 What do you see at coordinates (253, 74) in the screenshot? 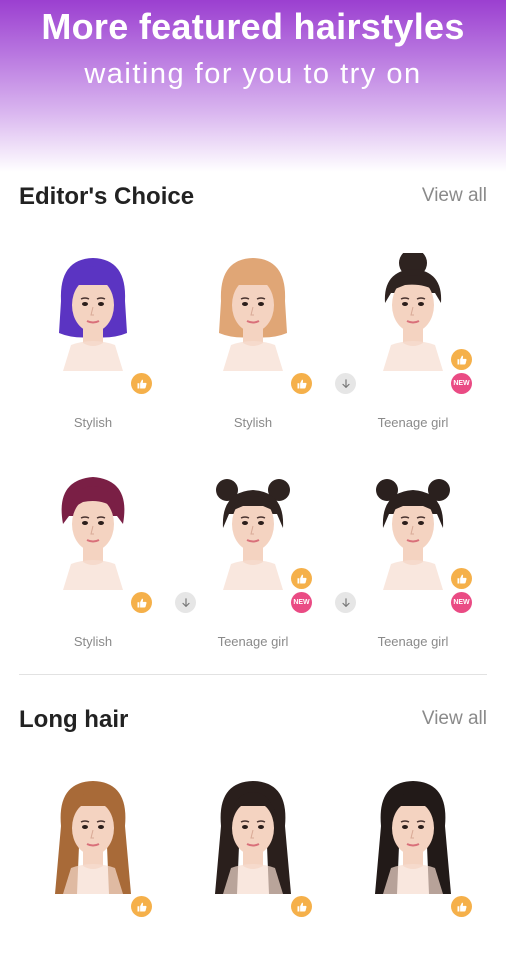
I see `banner-subtitle: waiting for you to try on` at bounding box center [253, 74].